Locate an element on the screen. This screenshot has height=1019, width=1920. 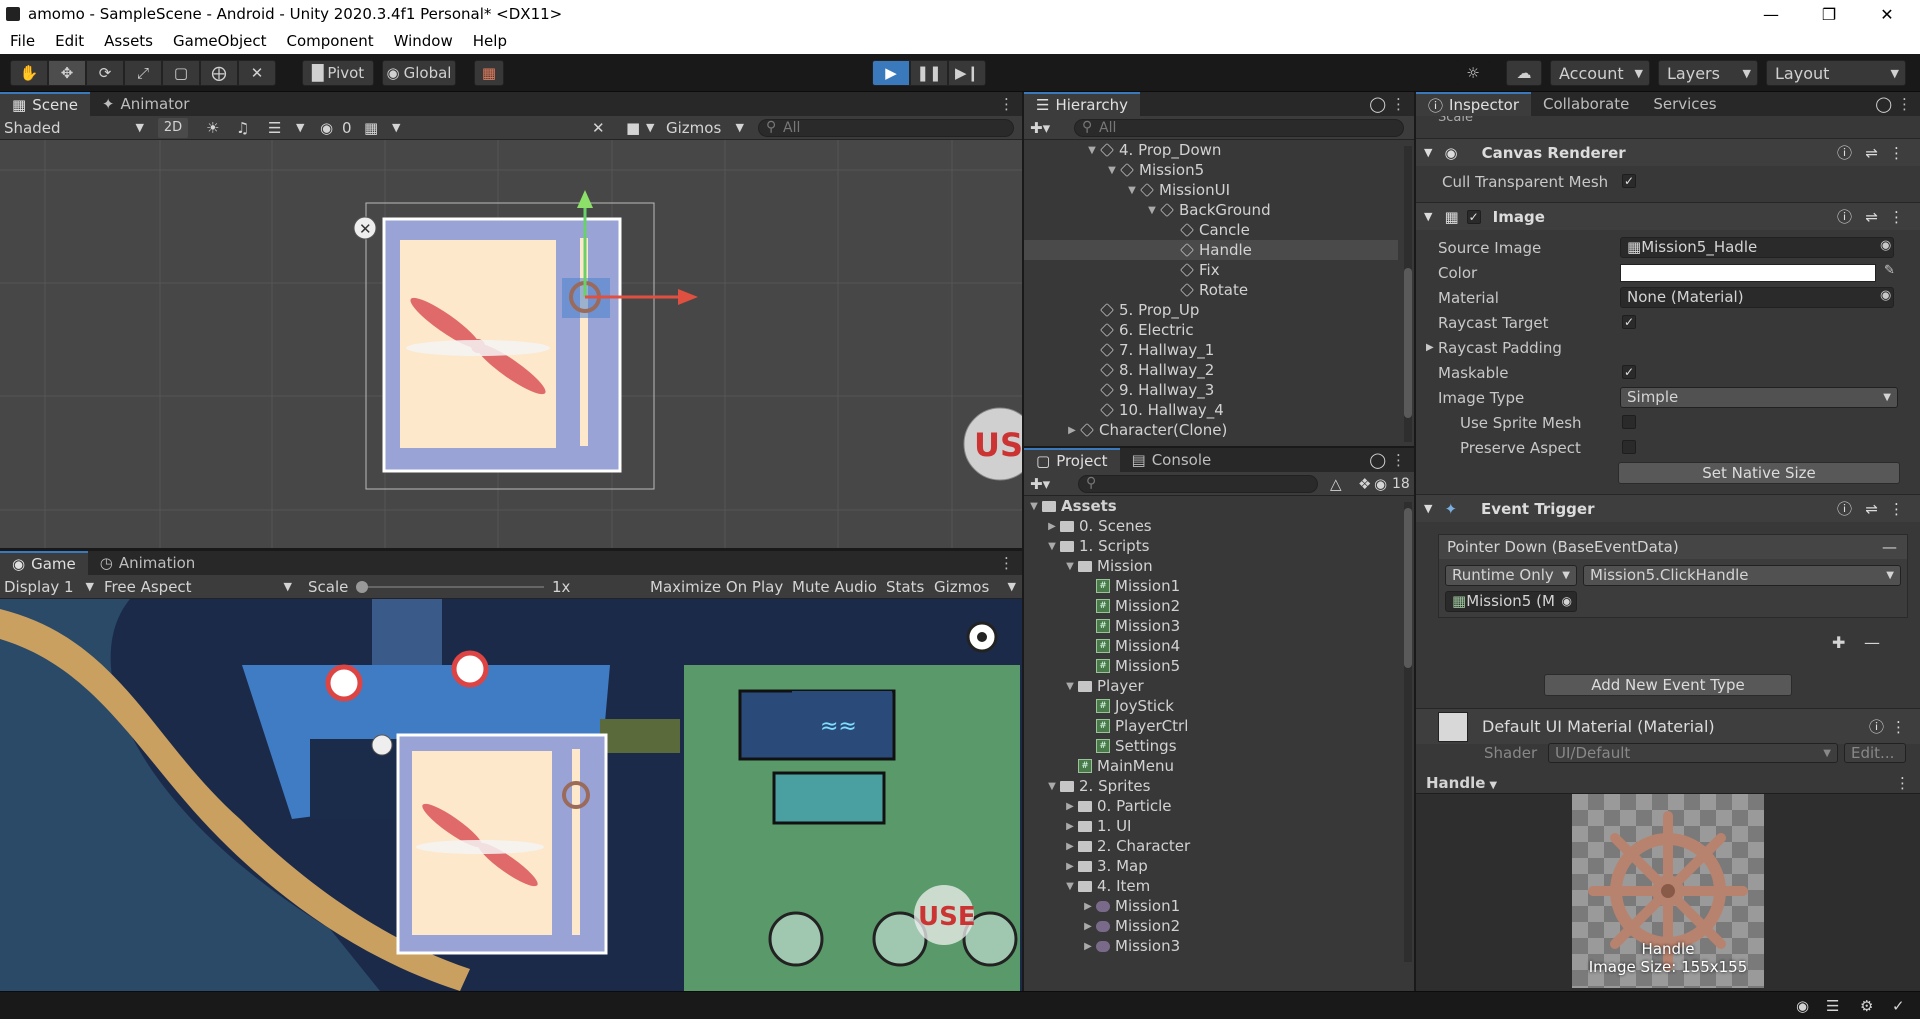
progress-icon: ☰ is located at coordinates (1832, 1006).